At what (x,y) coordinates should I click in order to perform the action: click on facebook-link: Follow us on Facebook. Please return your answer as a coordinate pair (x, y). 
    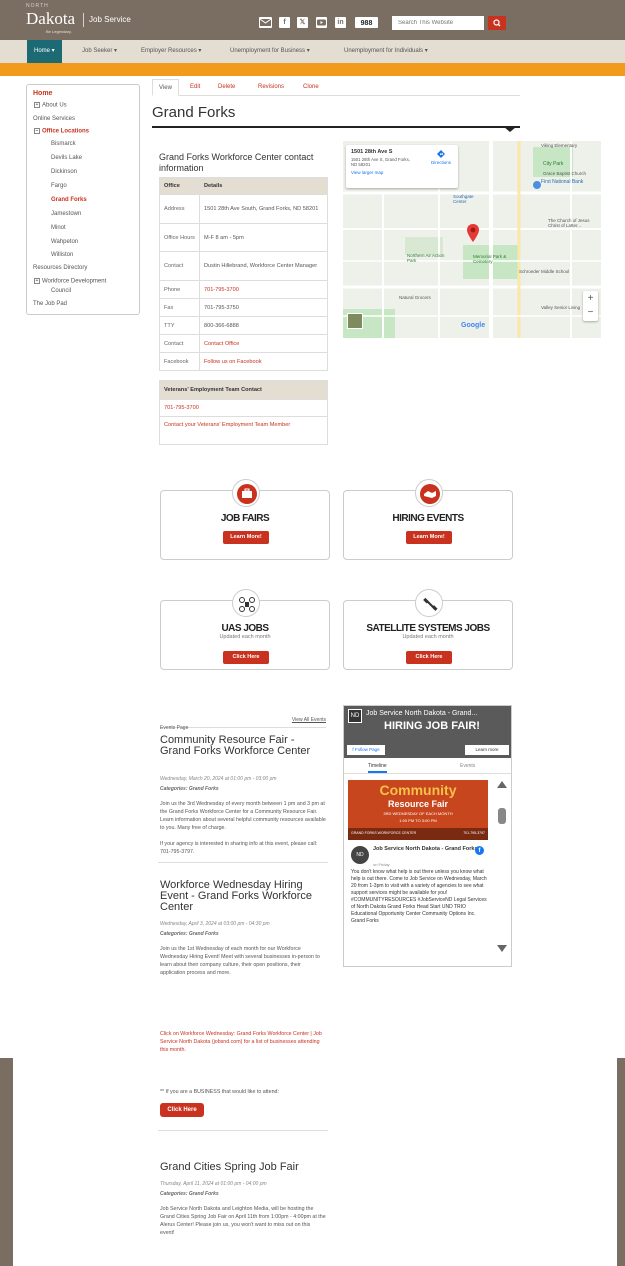
    Looking at the image, I should click on (263, 361).